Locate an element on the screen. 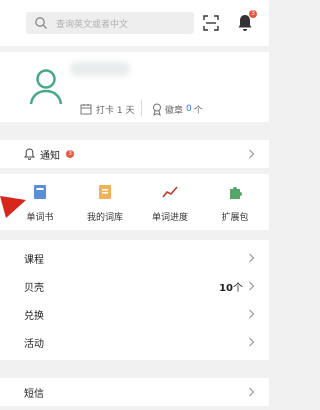 The height and width of the screenshot is (410, 320). scan-icon is located at coordinates (211, 23).